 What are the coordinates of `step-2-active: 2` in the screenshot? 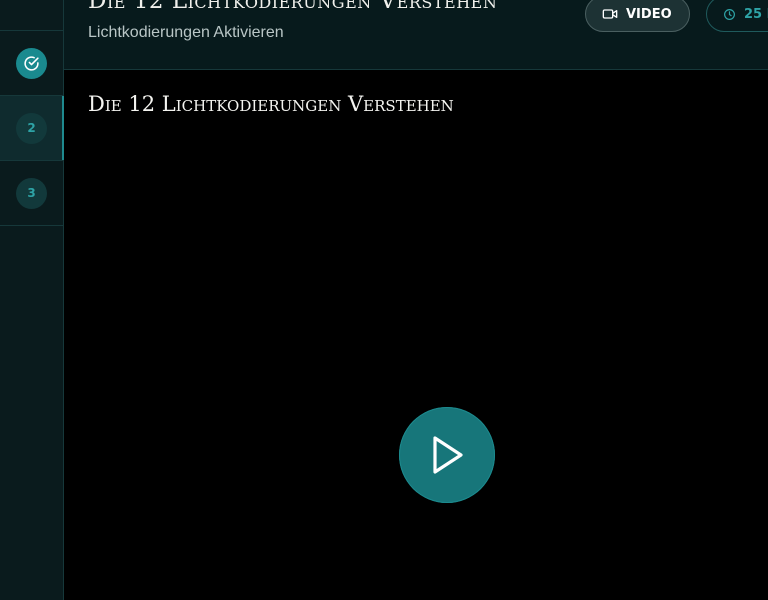 It's located at (32, 128).